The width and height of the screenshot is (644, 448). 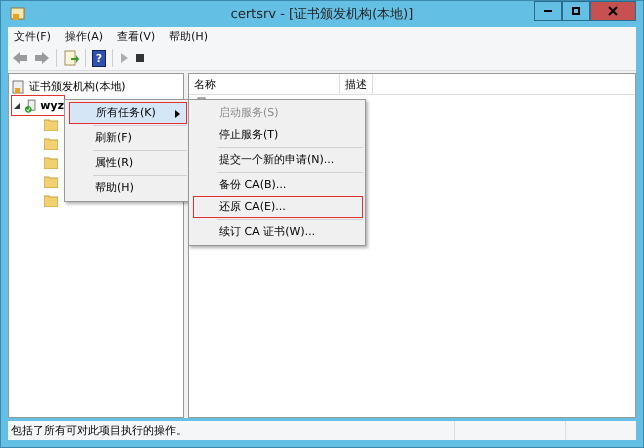 I want to click on certificate-authority-icon, so click(x=19, y=87).